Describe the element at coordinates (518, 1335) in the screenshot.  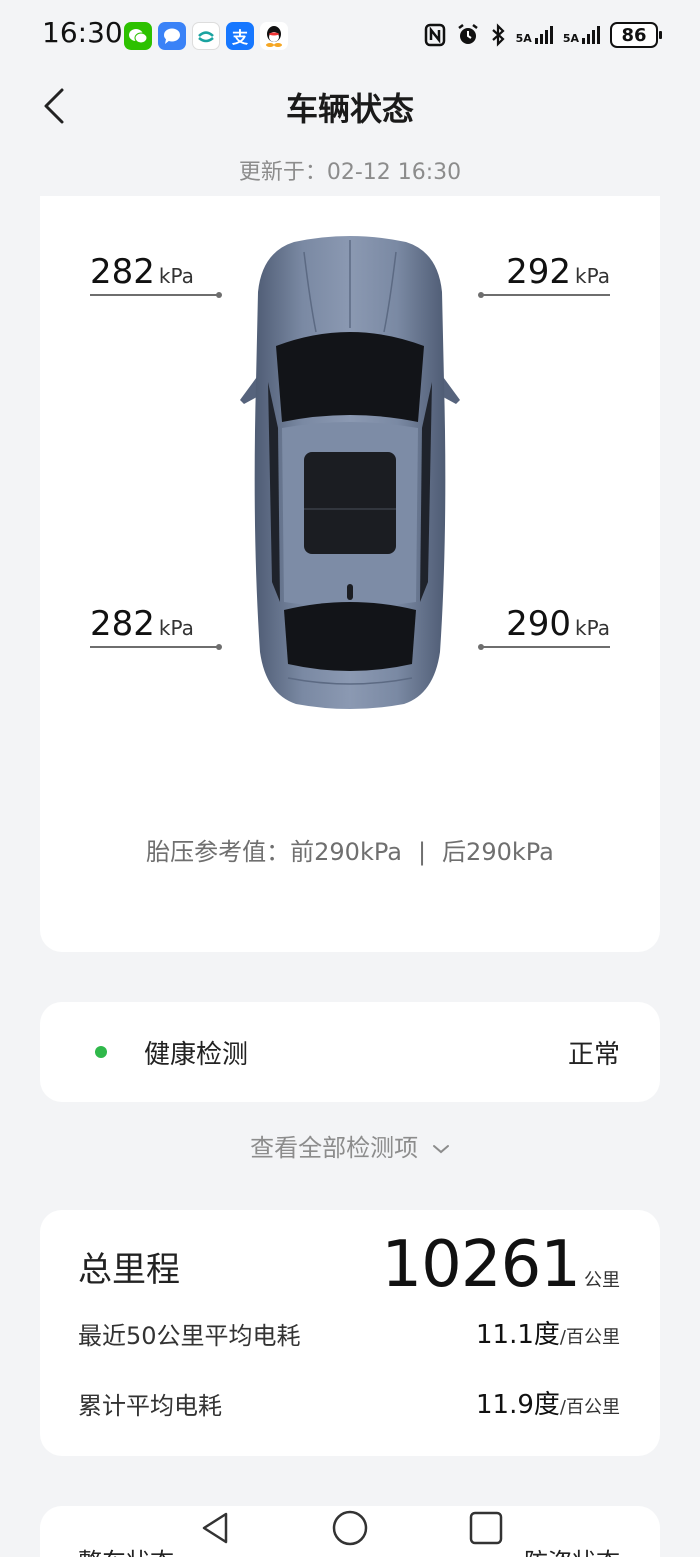
I see `recent-consumption-value: 11.1度` at that location.